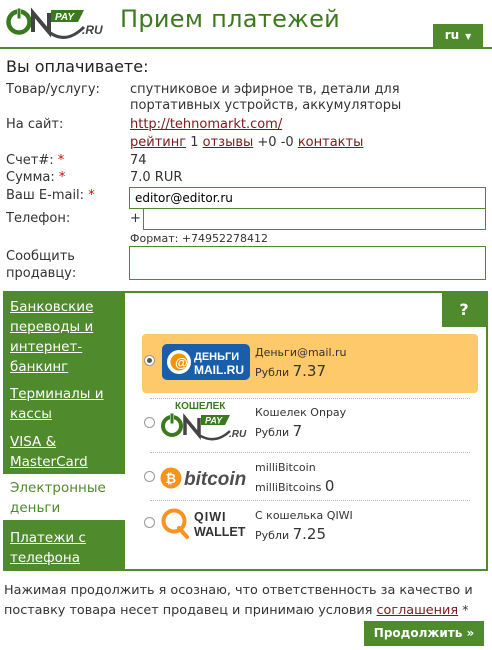 The width and height of the screenshot is (492, 650). Describe the element at coordinates (64, 548) in the screenshot. I see `menu-item-mobile: Платежи с телефона` at that location.